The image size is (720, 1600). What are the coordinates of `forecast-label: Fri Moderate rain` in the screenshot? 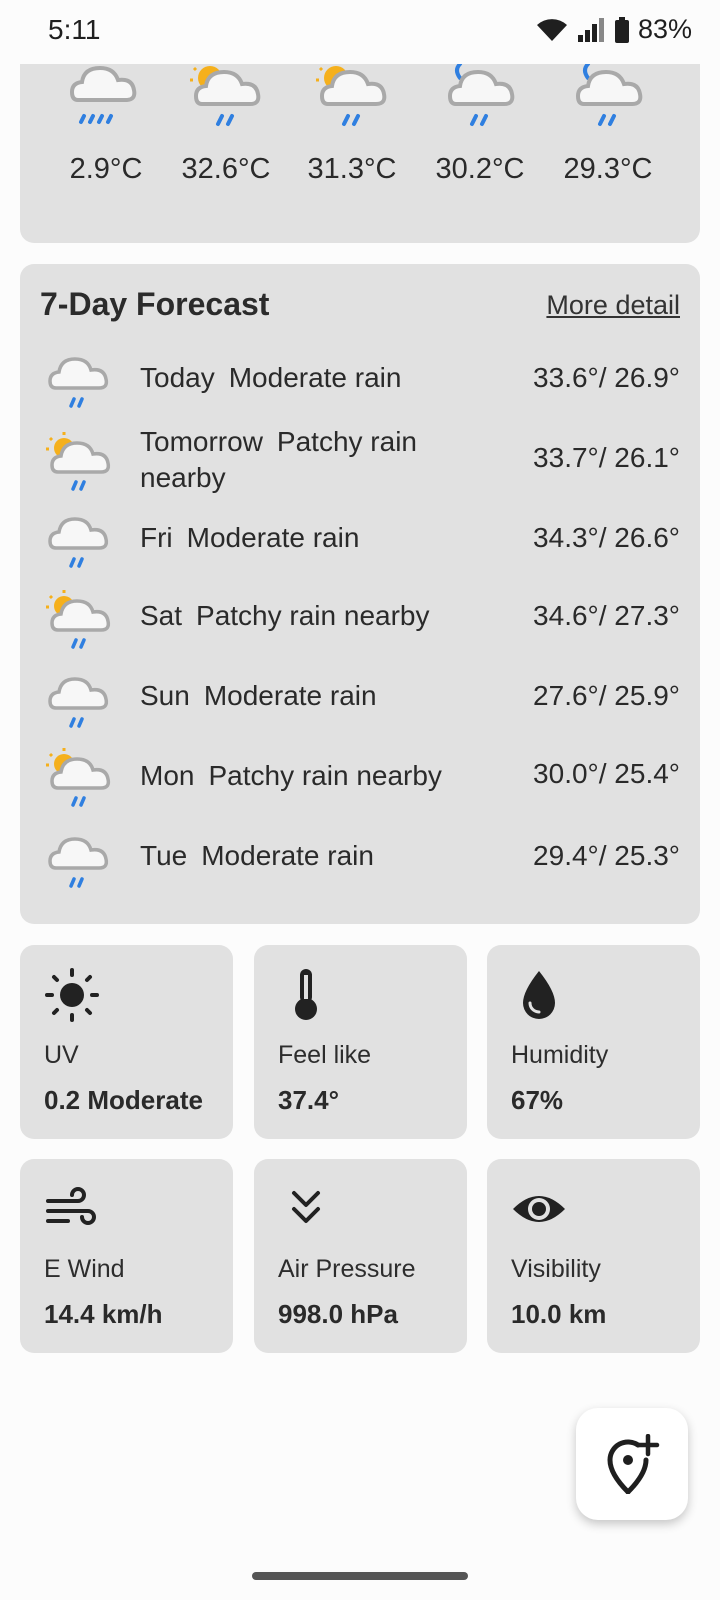 It's located at (305, 538).